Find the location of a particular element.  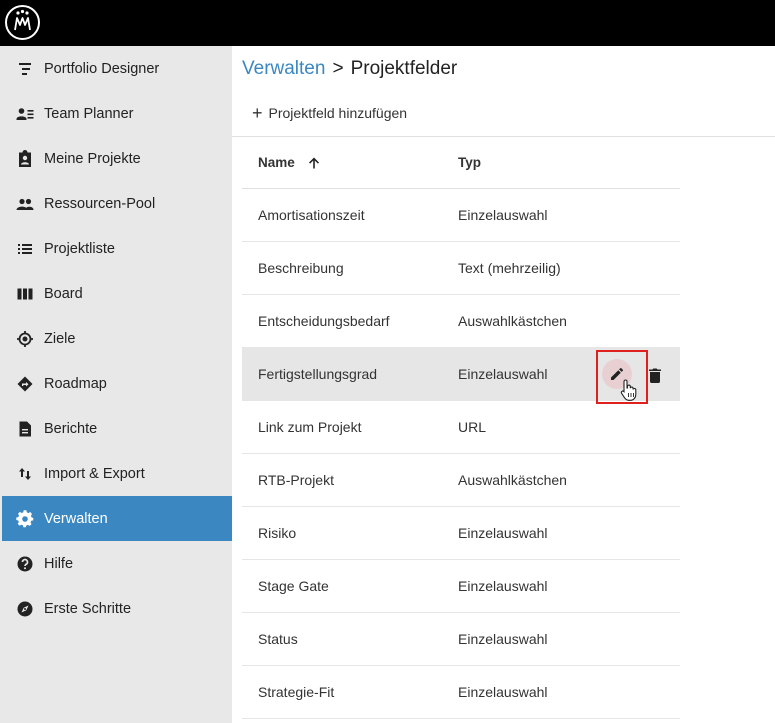

delete-field-button is located at coordinates (655, 375).